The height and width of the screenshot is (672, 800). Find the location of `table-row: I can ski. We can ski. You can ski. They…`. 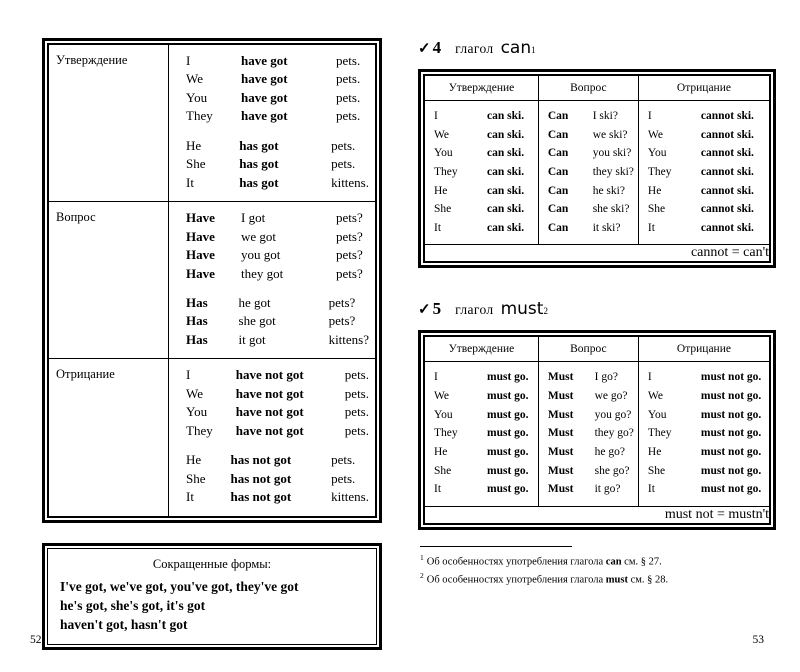

table-row: I can ski. We can ski. You can ski. They… is located at coordinates (597, 172).